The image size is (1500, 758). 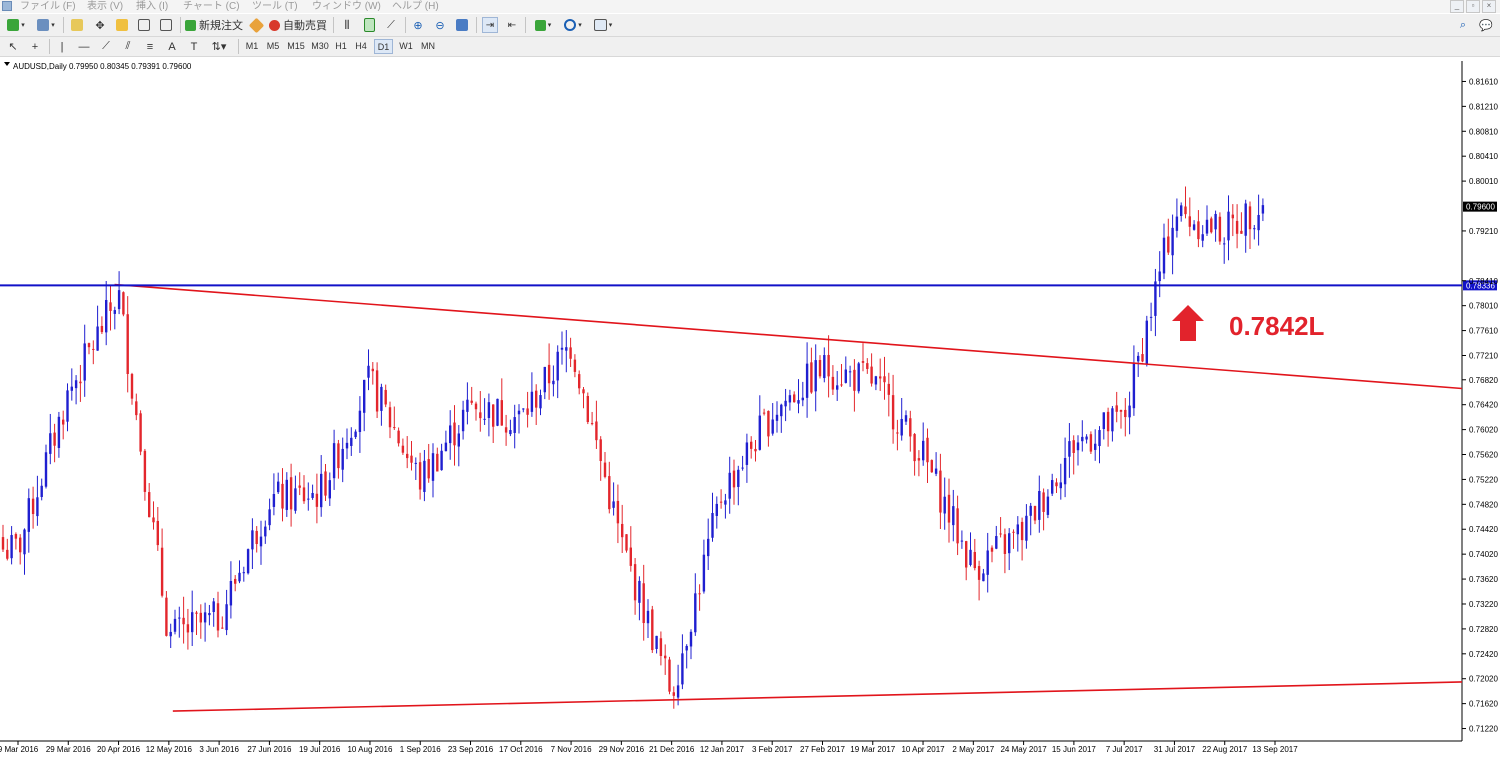 I want to click on chat-button: 💬, so click(x=1486, y=25).